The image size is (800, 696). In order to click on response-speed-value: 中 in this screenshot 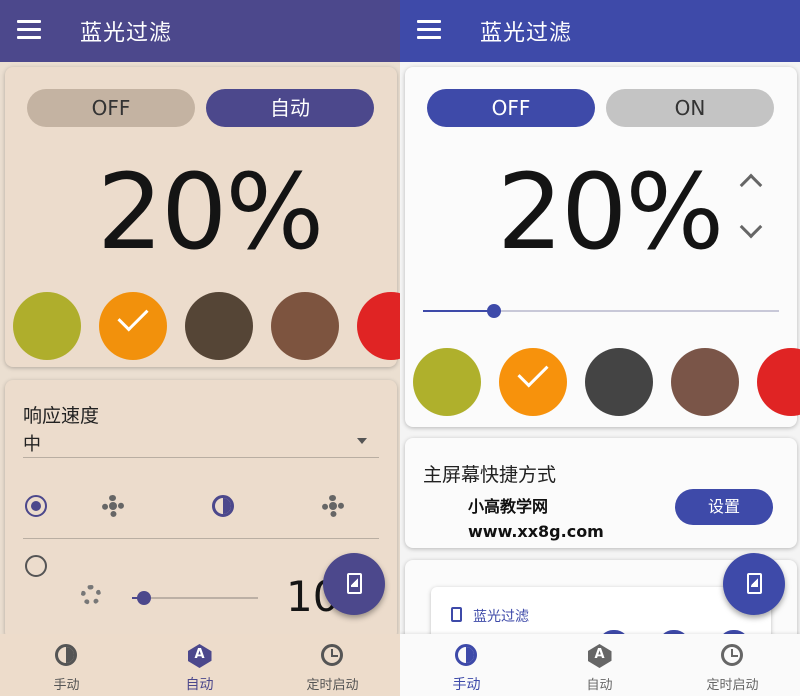, I will do `click(32, 444)`.